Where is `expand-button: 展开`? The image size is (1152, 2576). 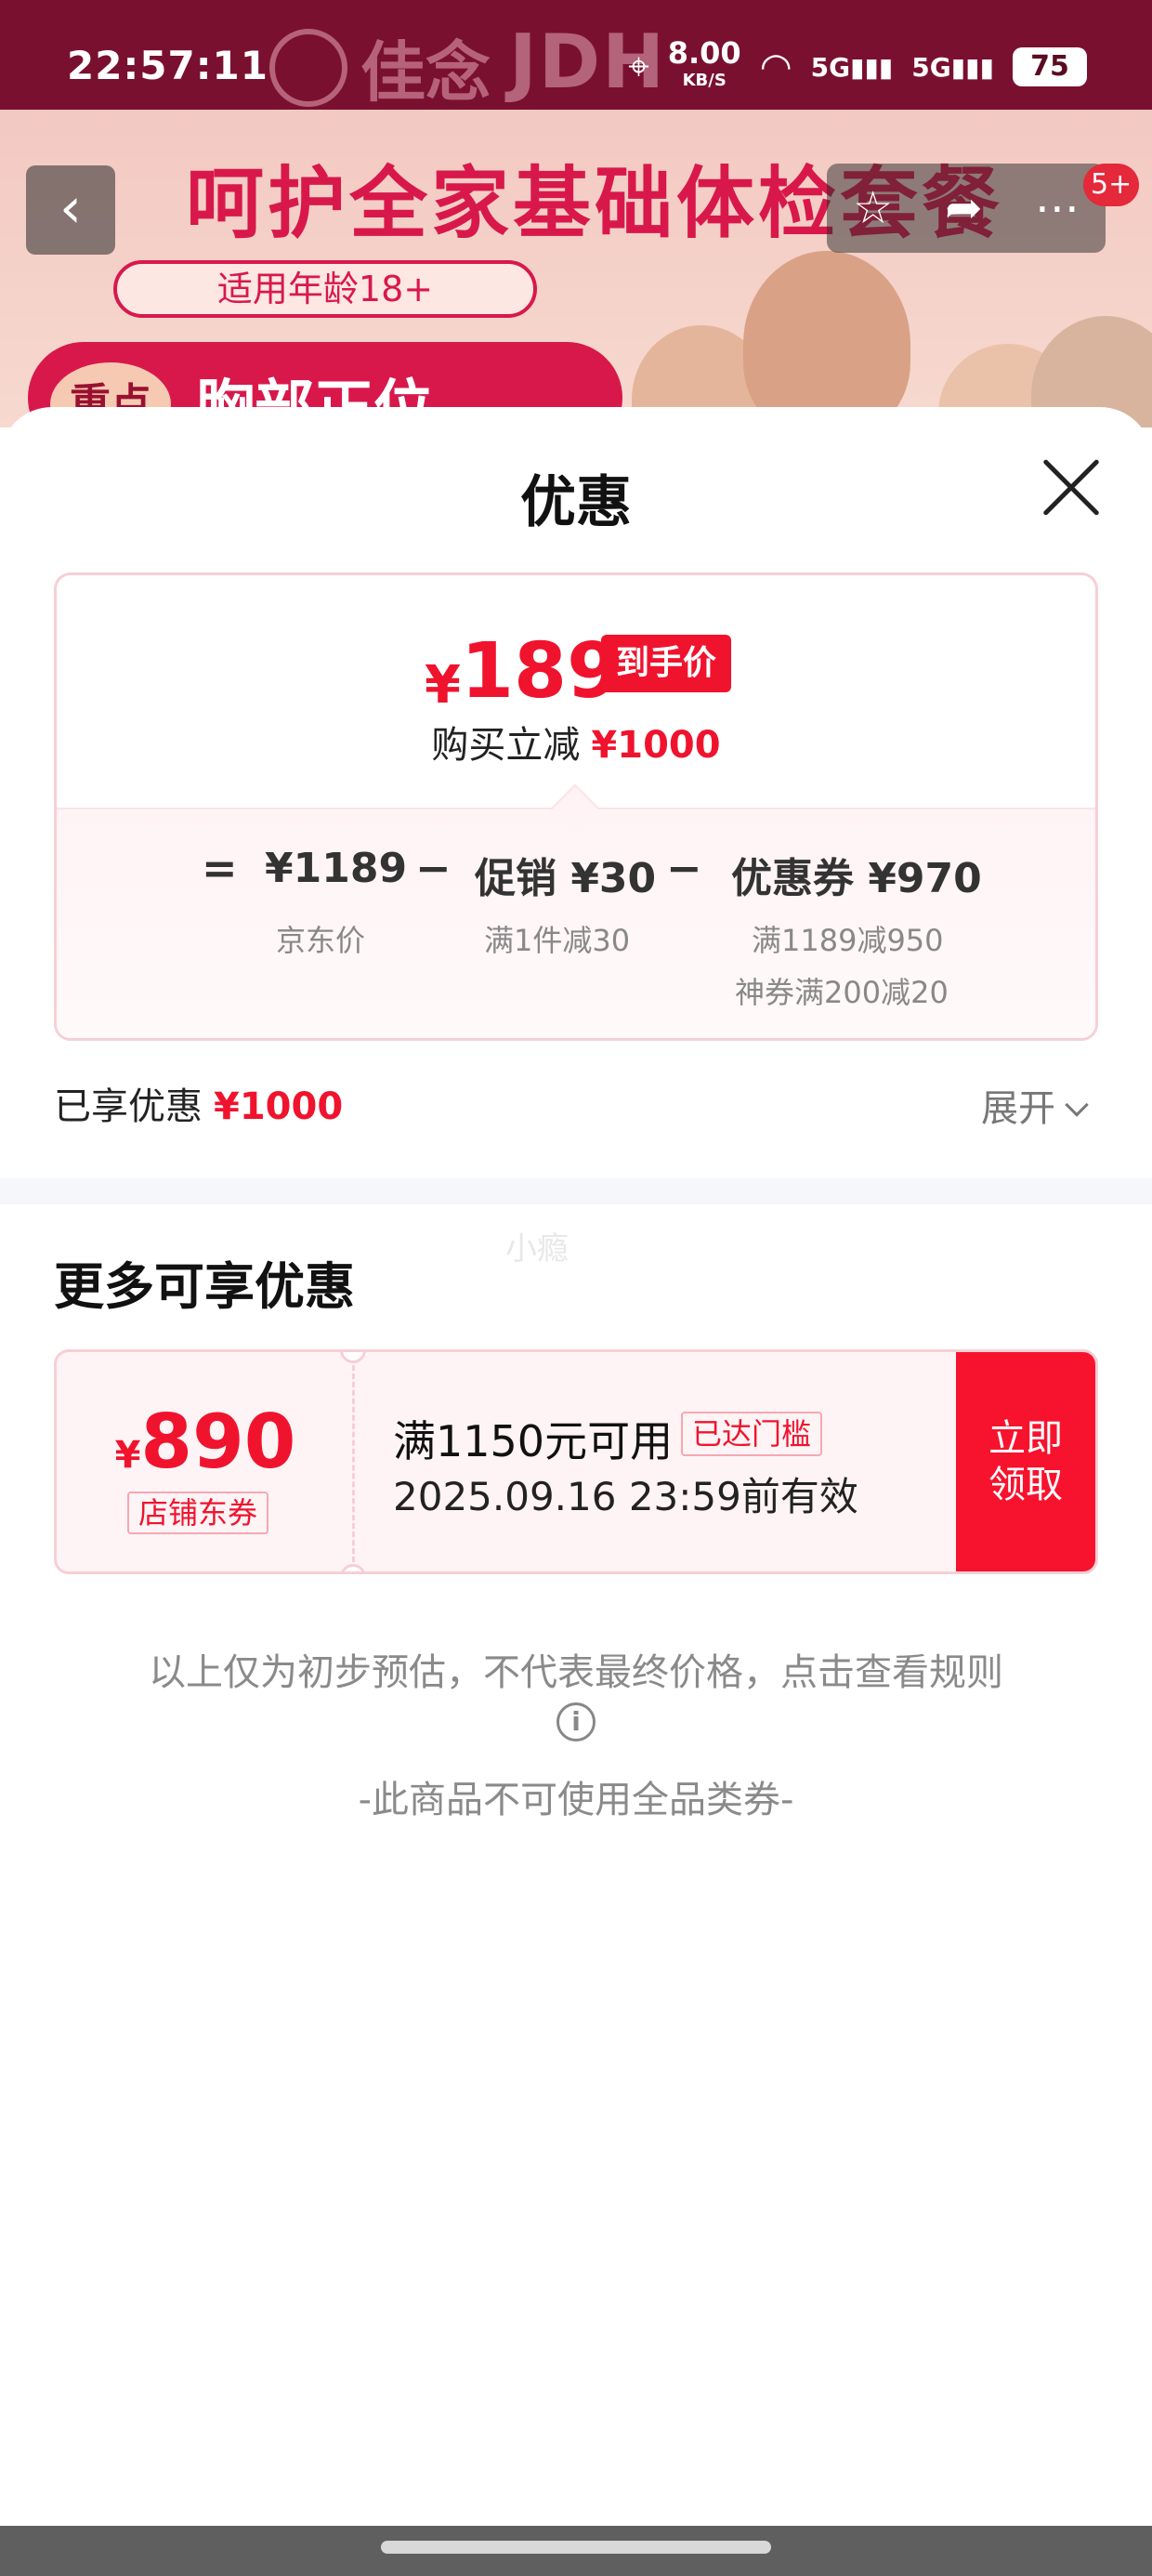 expand-button: 展开 is located at coordinates (1035, 1105).